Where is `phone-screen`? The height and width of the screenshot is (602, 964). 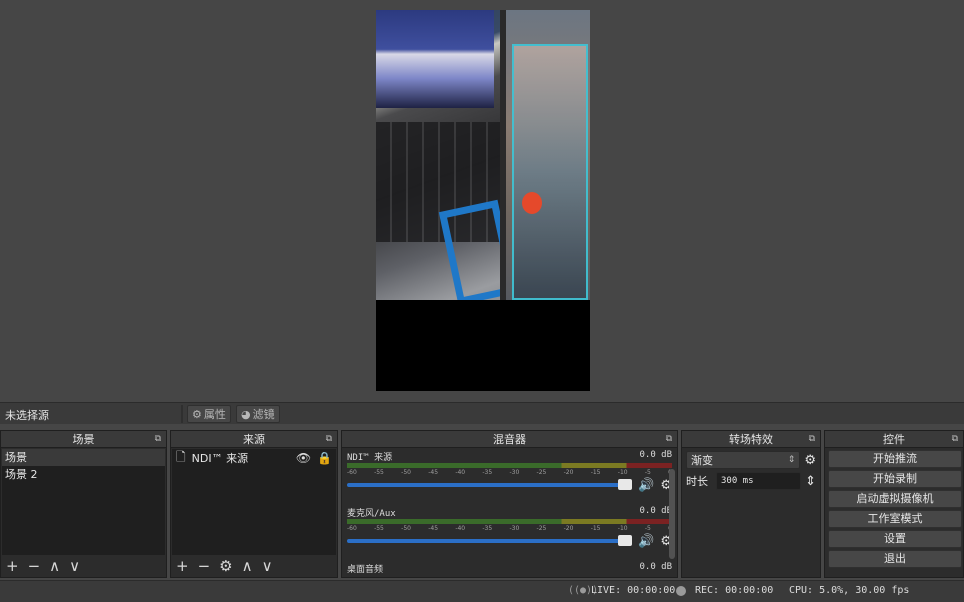
phone-screen is located at coordinates (550, 172).